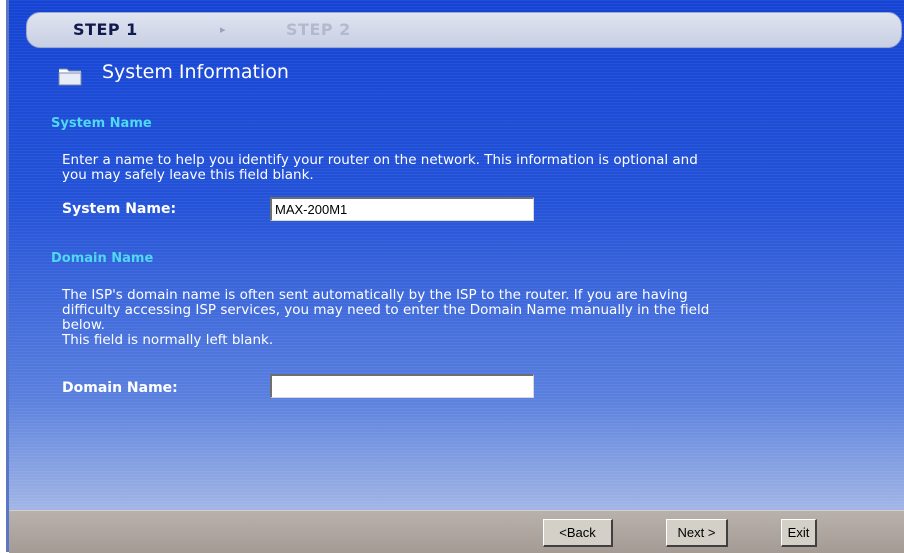 The height and width of the screenshot is (553, 904). What do you see at coordinates (70, 77) in the screenshot?
I see `folder-icon` at bounding box center [70, 77].